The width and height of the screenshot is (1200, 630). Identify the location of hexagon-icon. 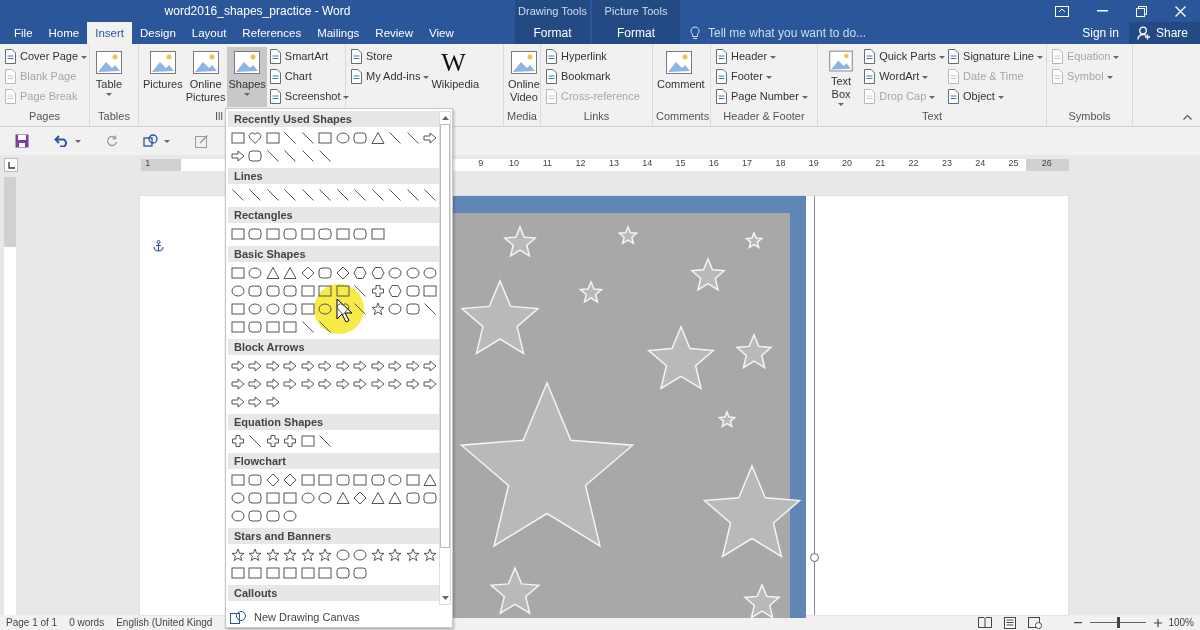
(377, 273).